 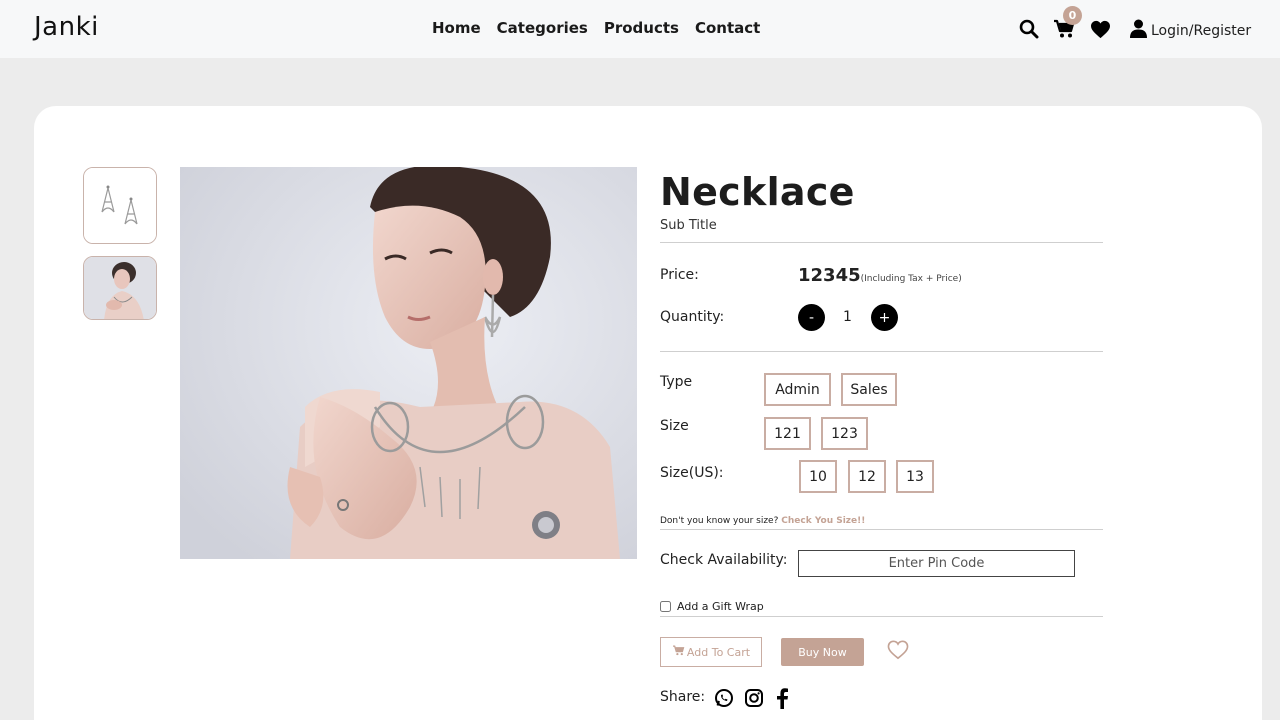 I want to click on thumbnail-model, so click(x=120, y=288).